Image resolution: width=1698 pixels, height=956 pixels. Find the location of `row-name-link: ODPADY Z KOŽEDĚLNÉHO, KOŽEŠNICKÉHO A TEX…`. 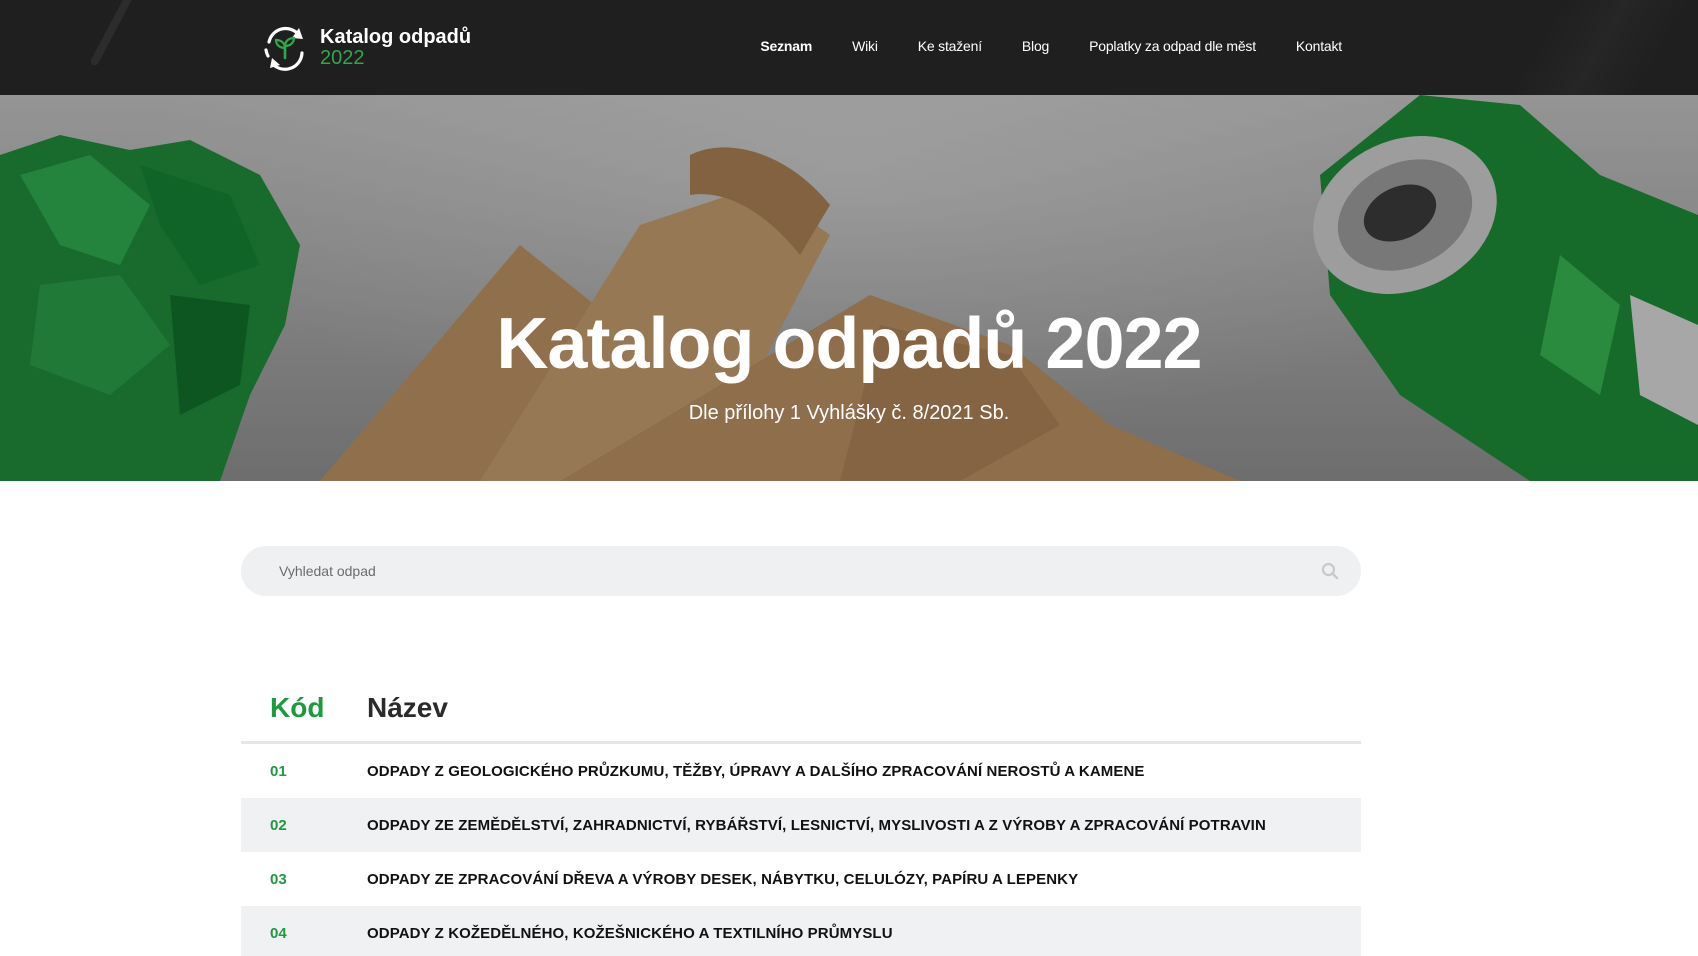

row-name-link: ODPADY Z KOŽEDĚLNÉHO, KOŽEŠNICKÉHO A TEX… is located at coordinates (630, 933).